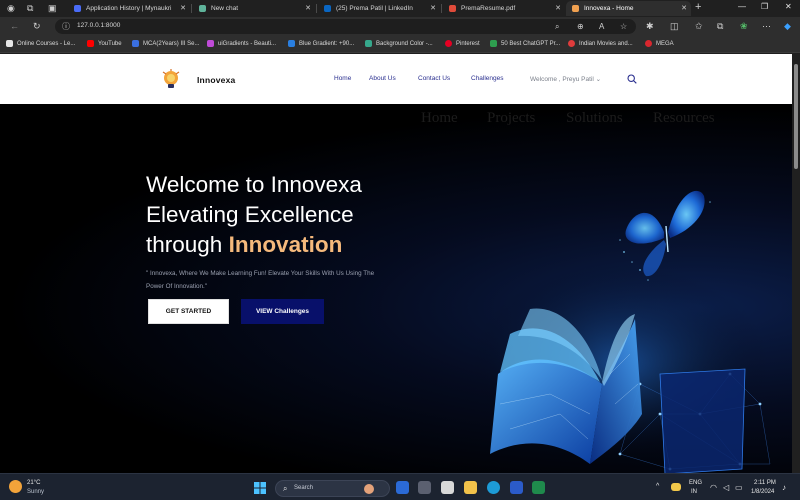 The image size is (800, 500). I want to click on search-in-page-icon: ⌕, so click(557, 26).